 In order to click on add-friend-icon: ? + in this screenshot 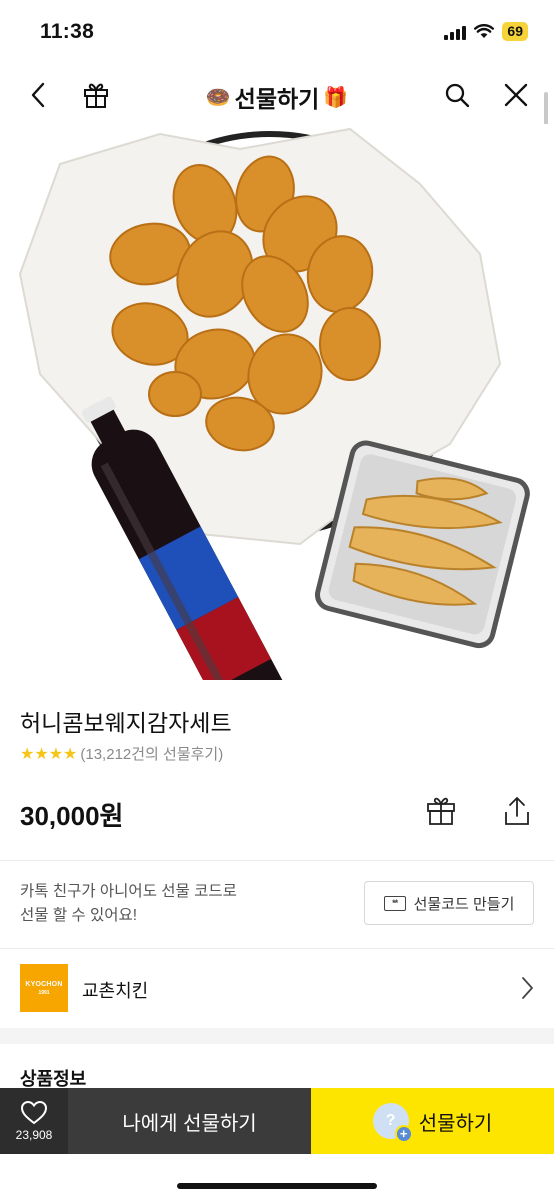, I will do `click(392, 1123)`.